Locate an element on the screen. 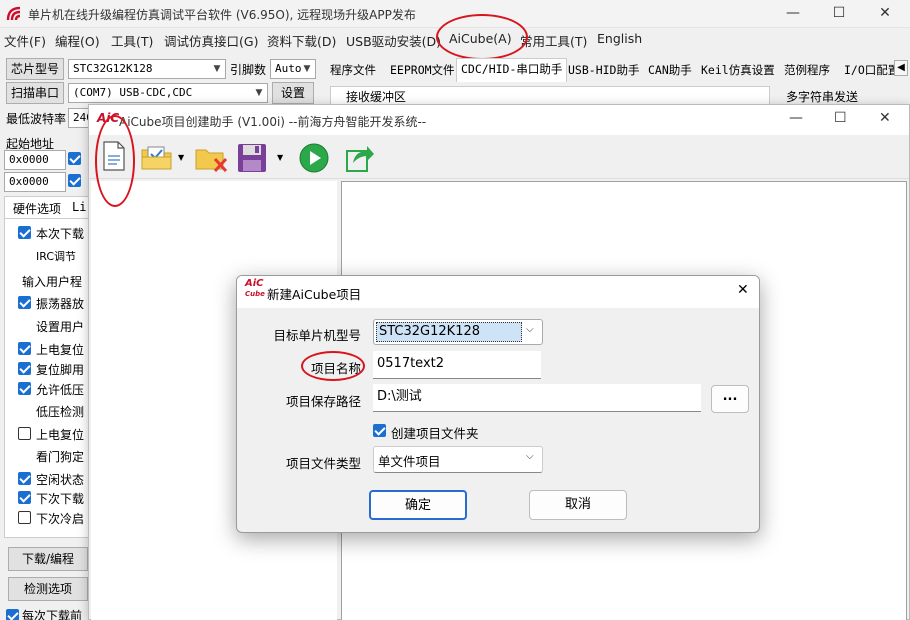 Image resolution: width=910 pixels, height=620 pixels. bottom-option-label: 每次下载前 is located at coordinates (52, 614).